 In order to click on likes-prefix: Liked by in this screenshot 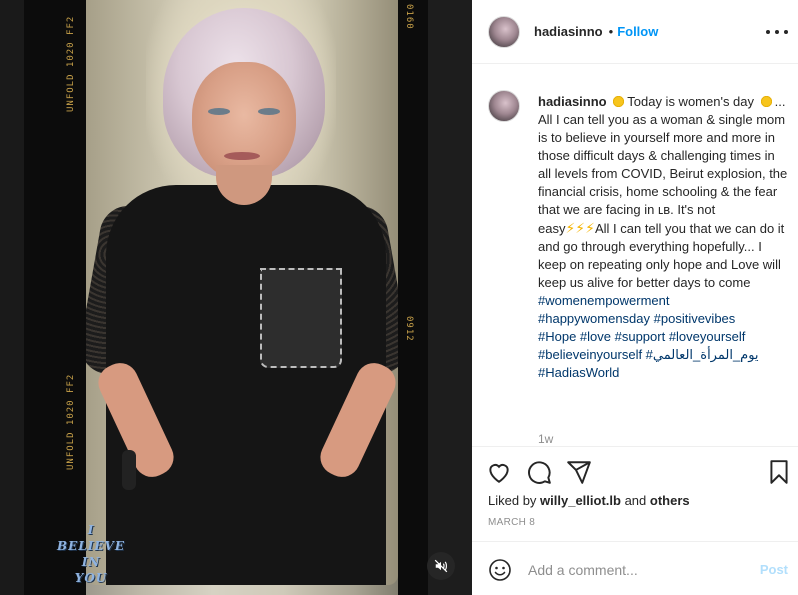, I will do `click(514, 500)`.